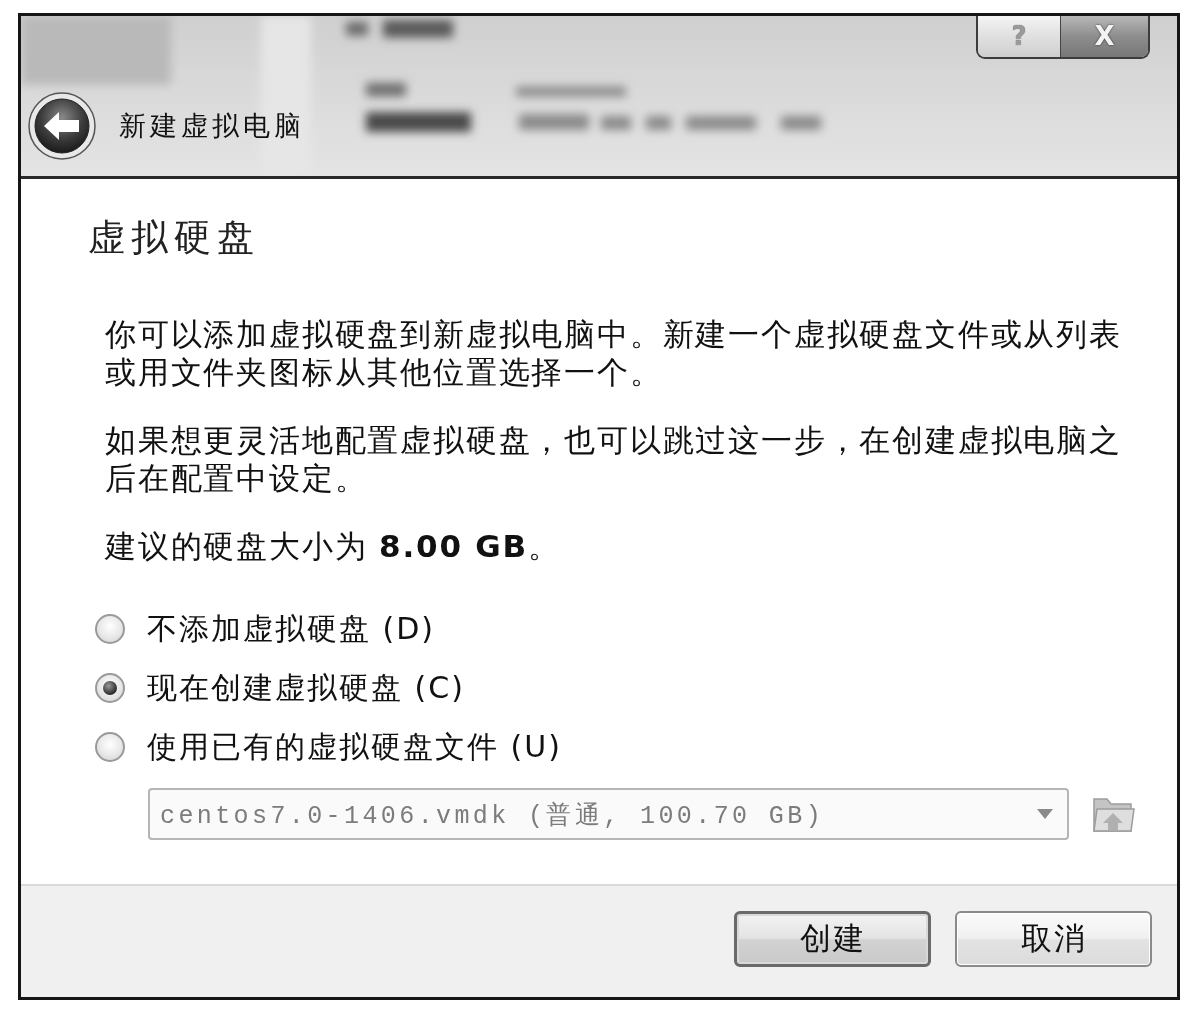  I want to click on radio-label: 不添加虚拟硬盘 (D), so click(291, 628).